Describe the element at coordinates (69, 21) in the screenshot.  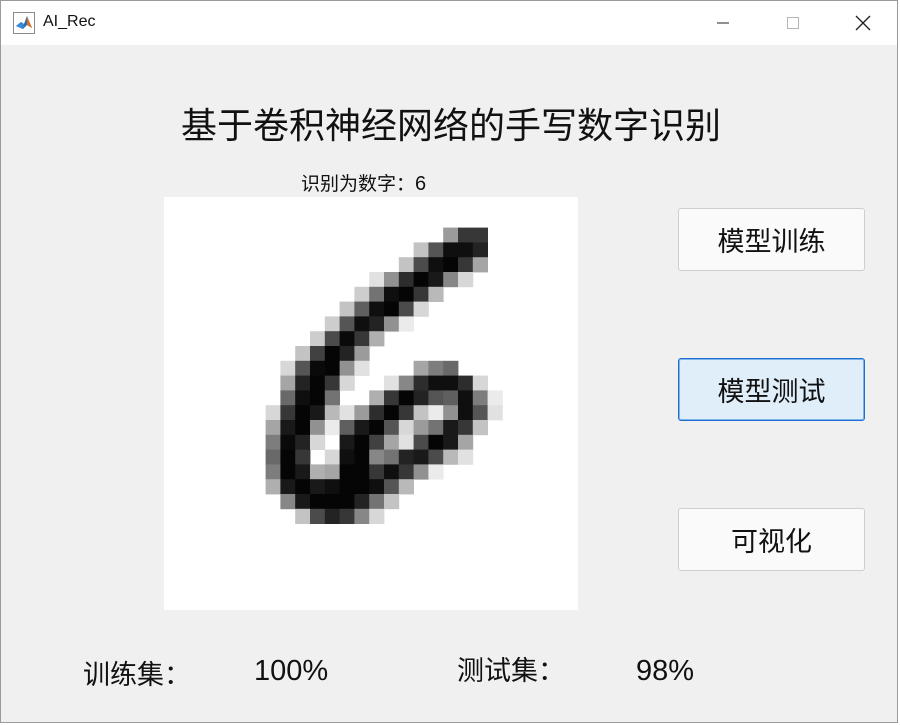
I see `window-title: AI_Rec` at that location.